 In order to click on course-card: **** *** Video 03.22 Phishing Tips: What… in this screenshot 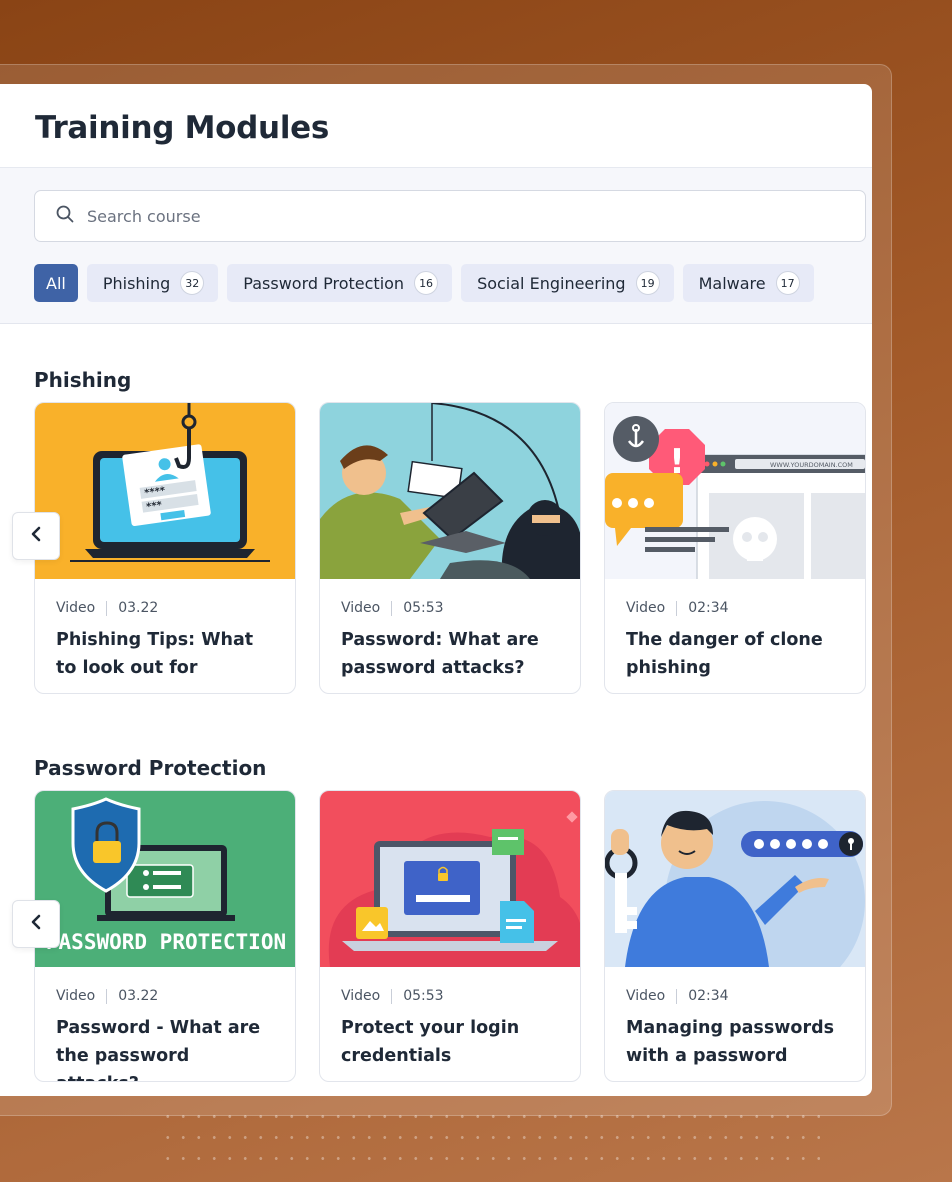, I will do `click(165, 548)`.